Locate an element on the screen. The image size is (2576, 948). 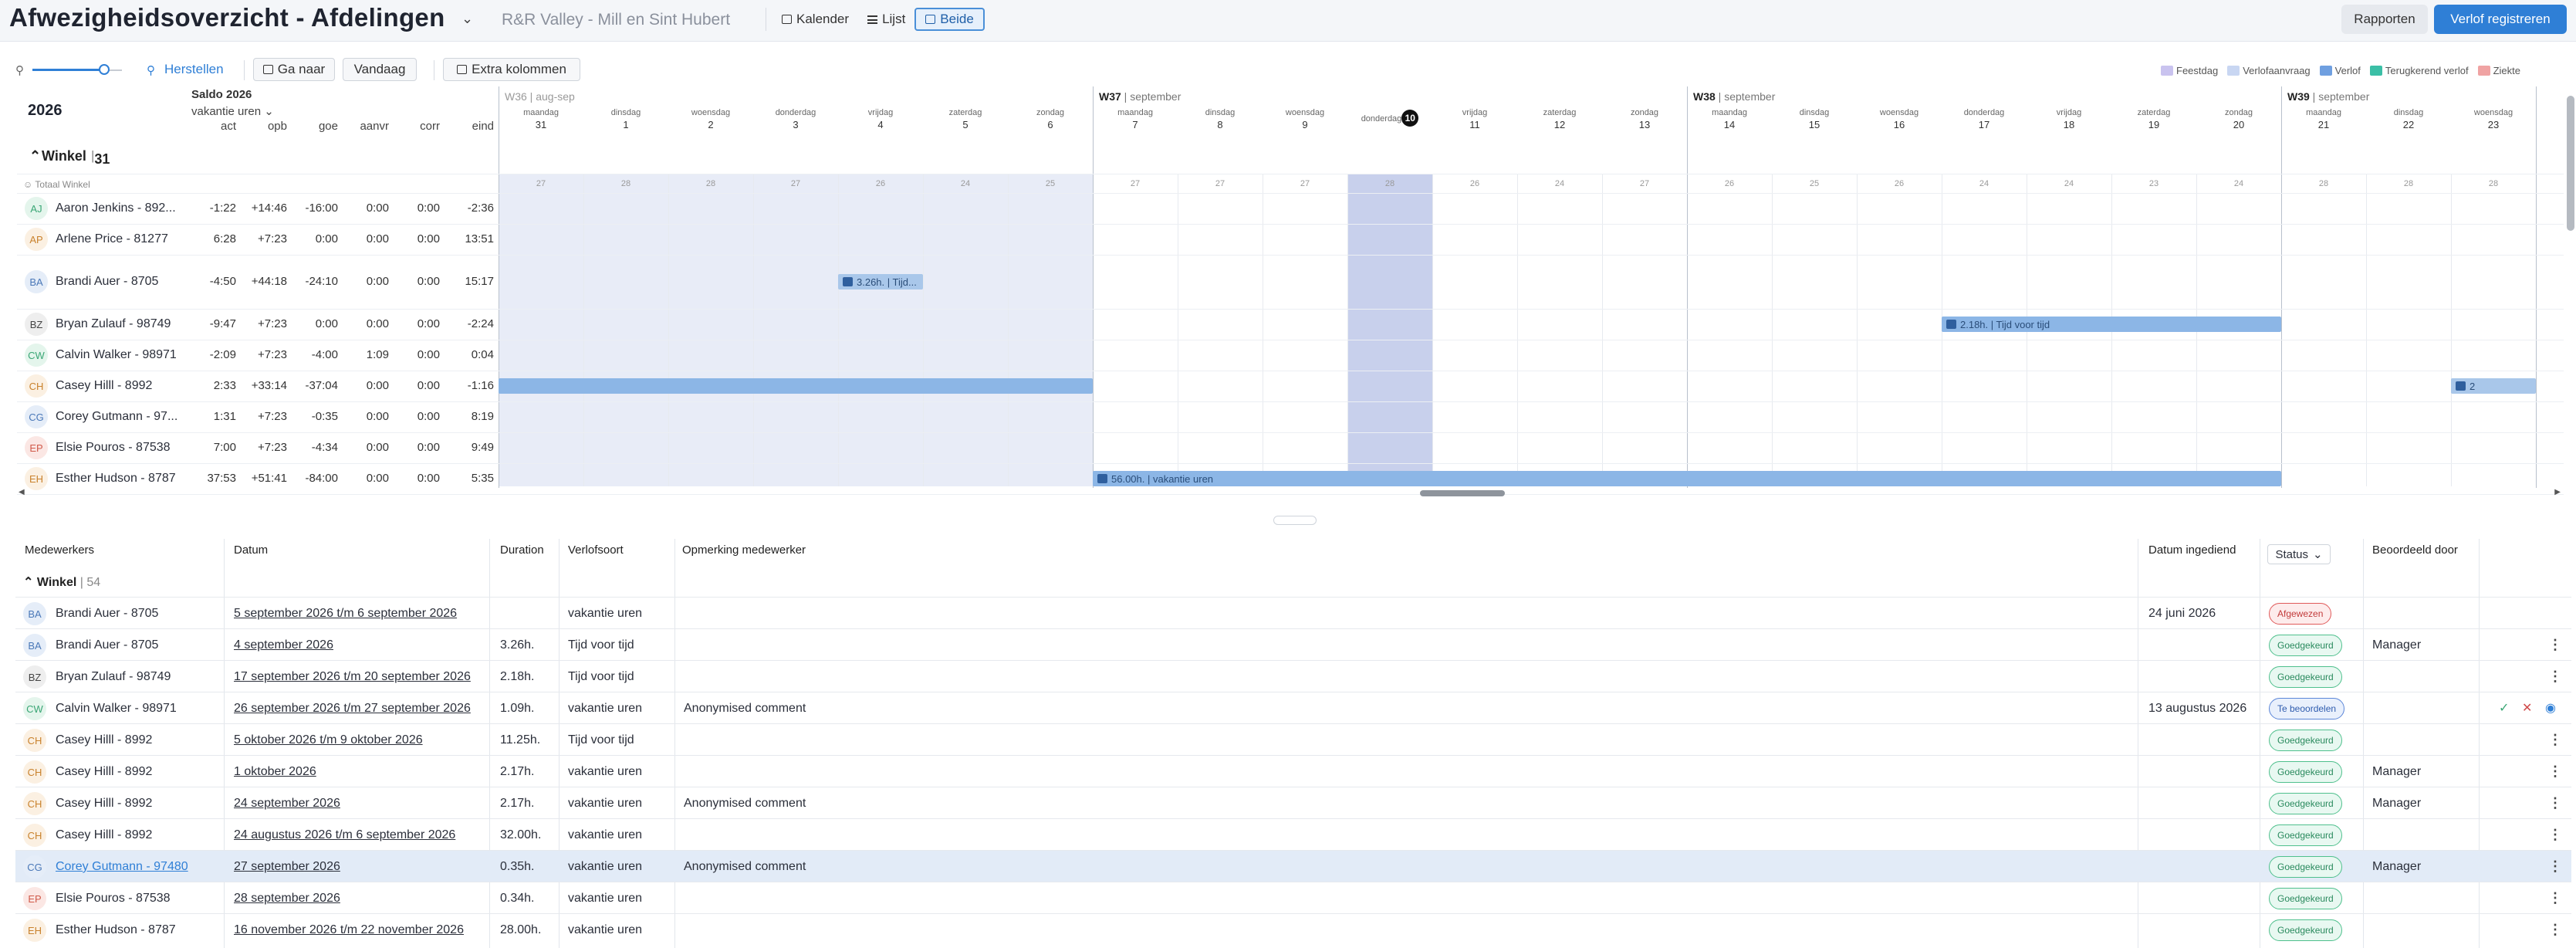
page-title: Afwezigheidsoverzicht - Afdelingen is located at coordinates (227, 17).